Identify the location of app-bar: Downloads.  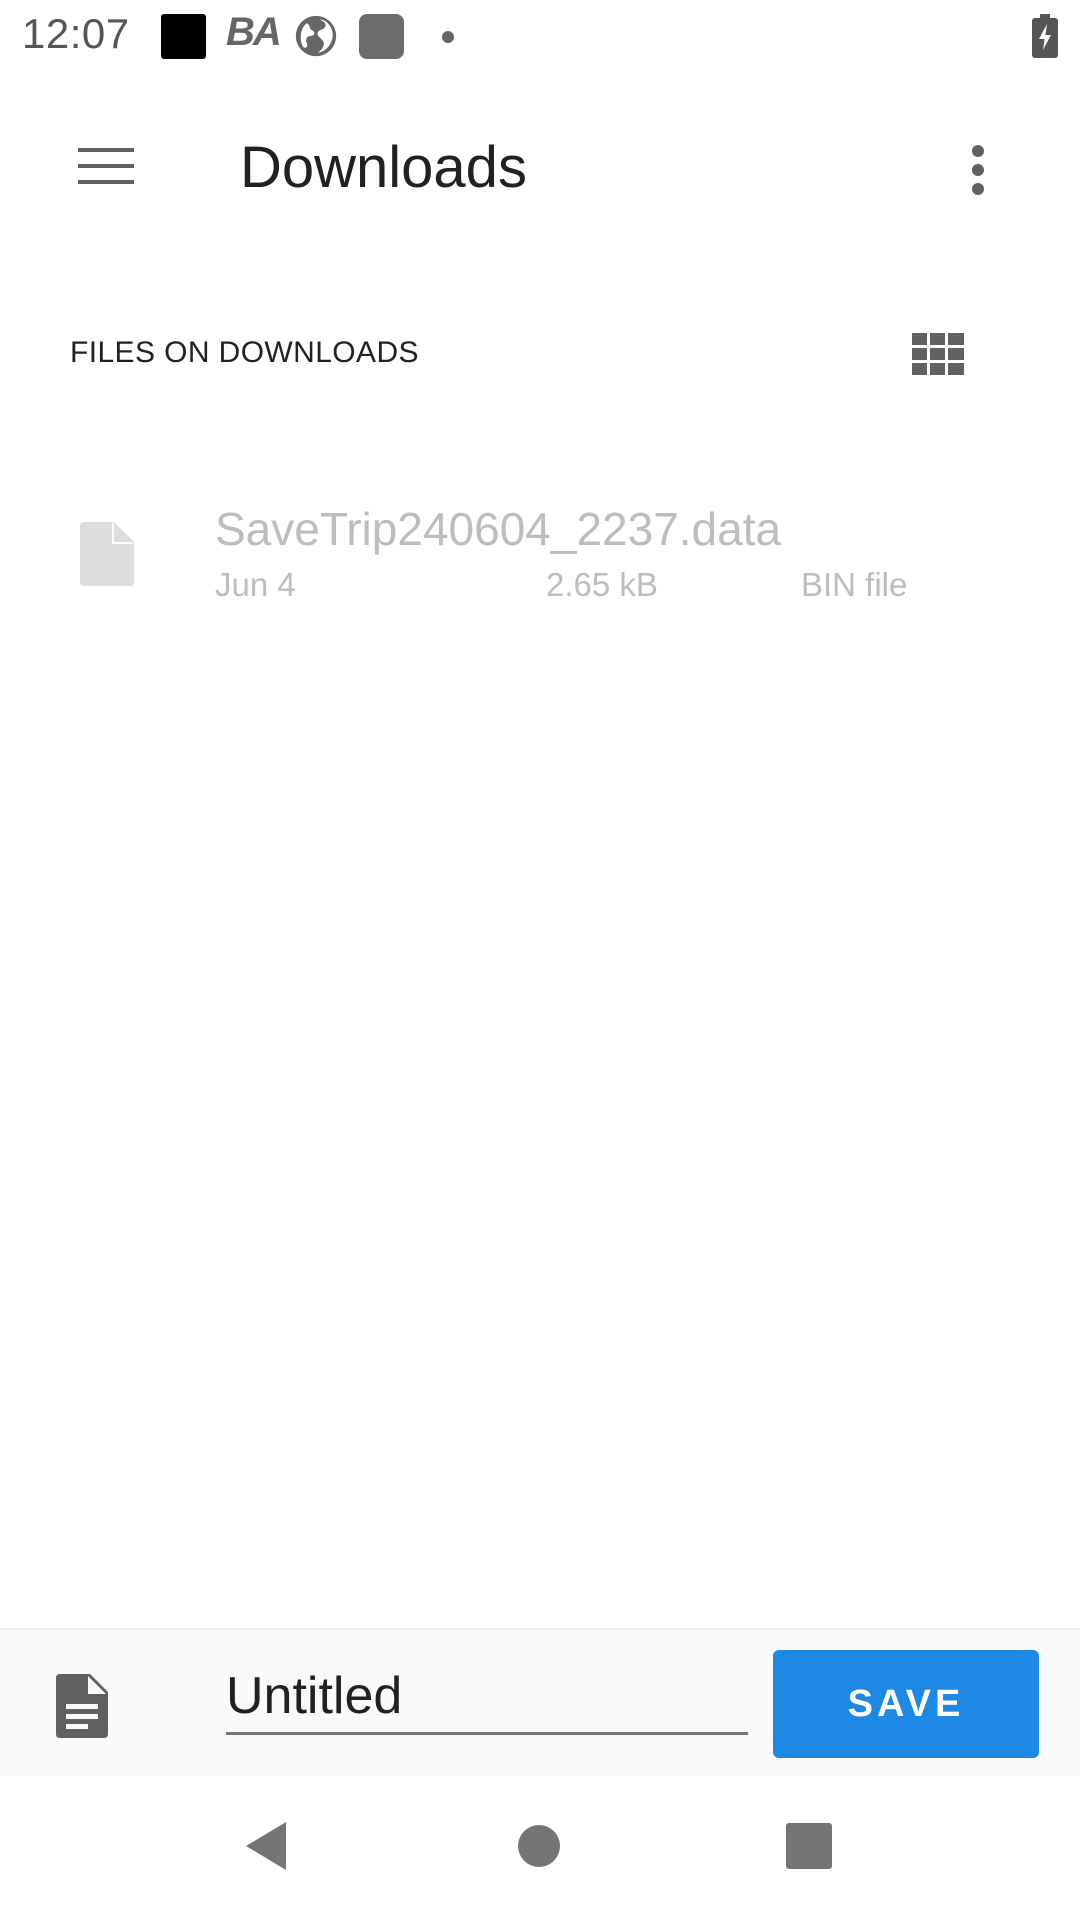
(540, 169).